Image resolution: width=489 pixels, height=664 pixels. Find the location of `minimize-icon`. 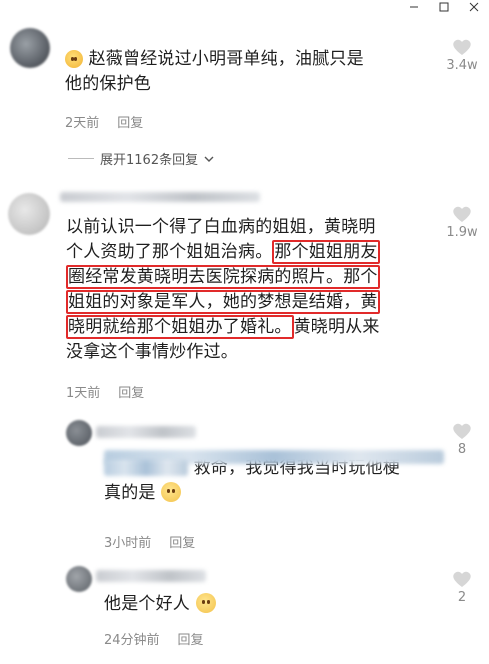

minimize-icon is located at coordinates (414, 7).